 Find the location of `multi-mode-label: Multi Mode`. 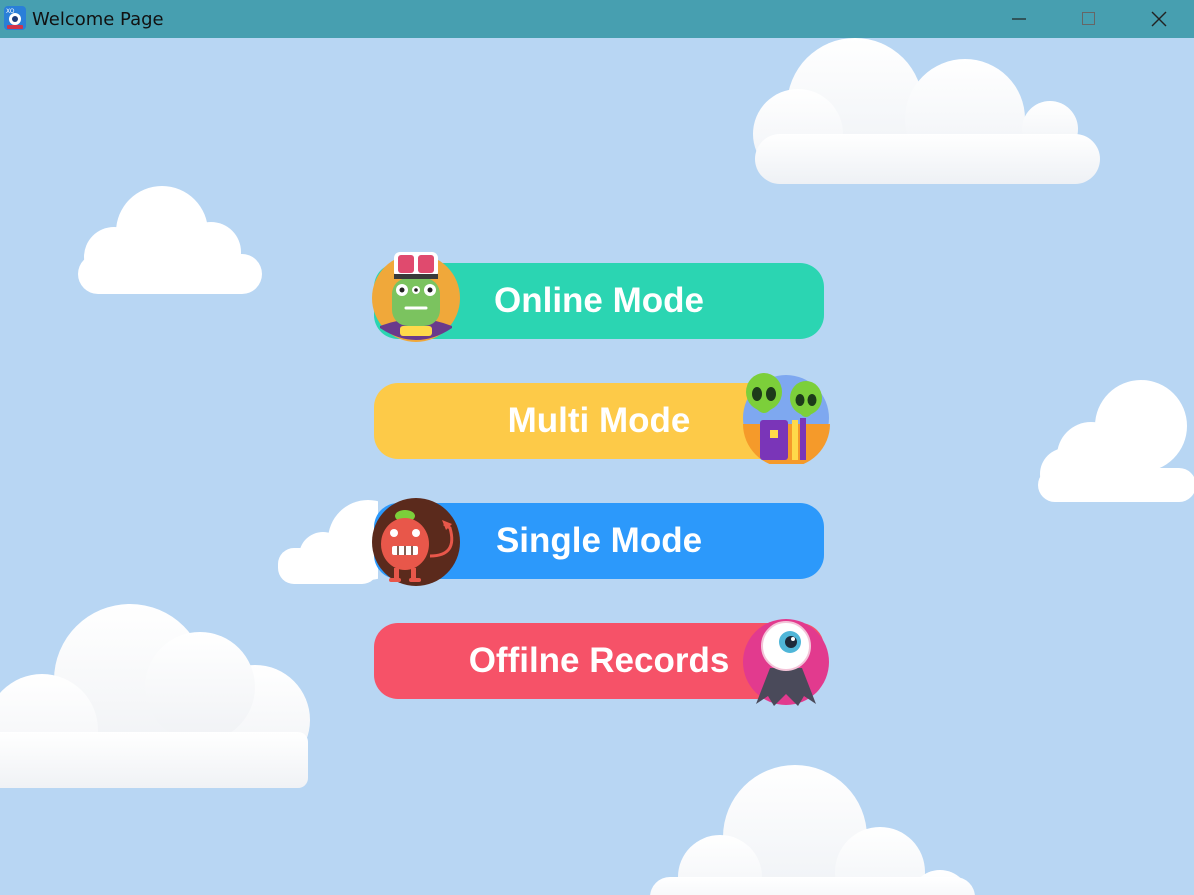

multi-mode-label: Multi Mode is located at coordinates (599, 420).